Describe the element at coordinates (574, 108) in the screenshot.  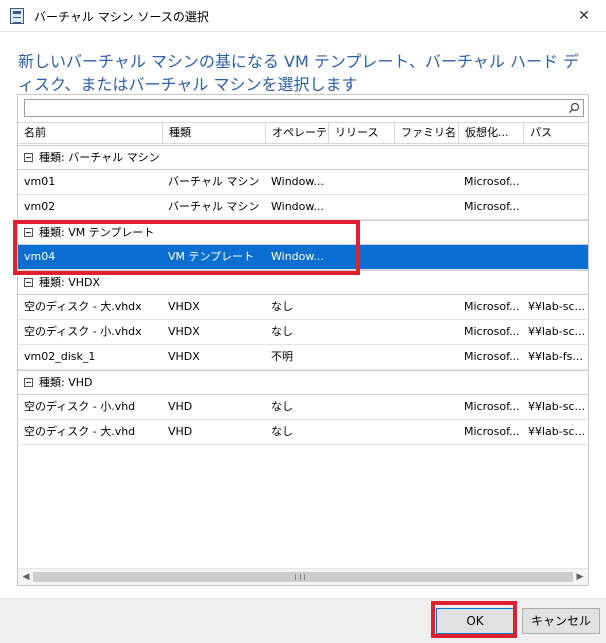
I see `search-icon` at that location.